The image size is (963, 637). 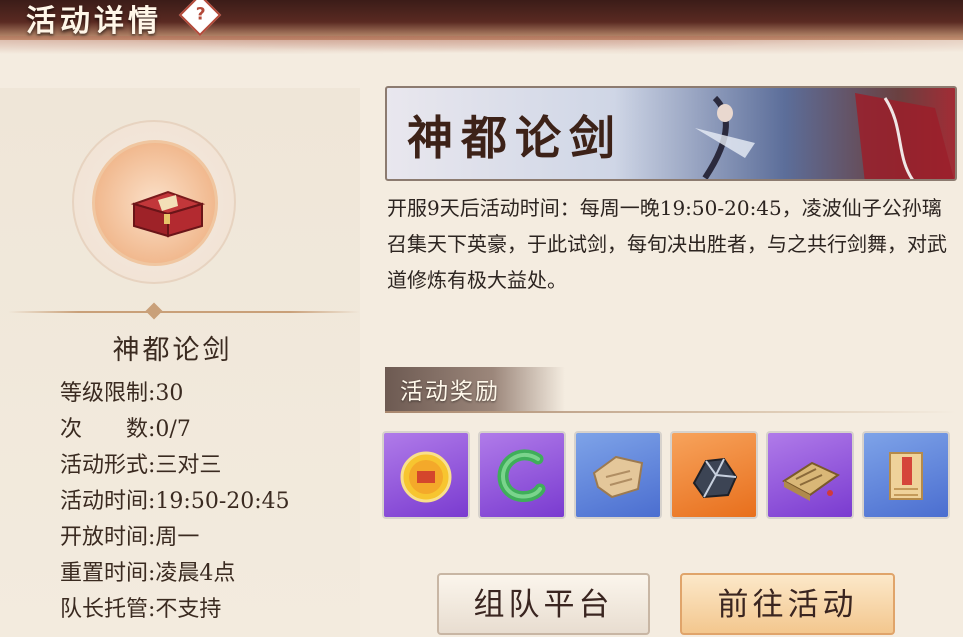 What do you see at coordinates (515, 138) in the screenshot?
I see `banner-title: 神都论剑` at bounding box center [515, 138].